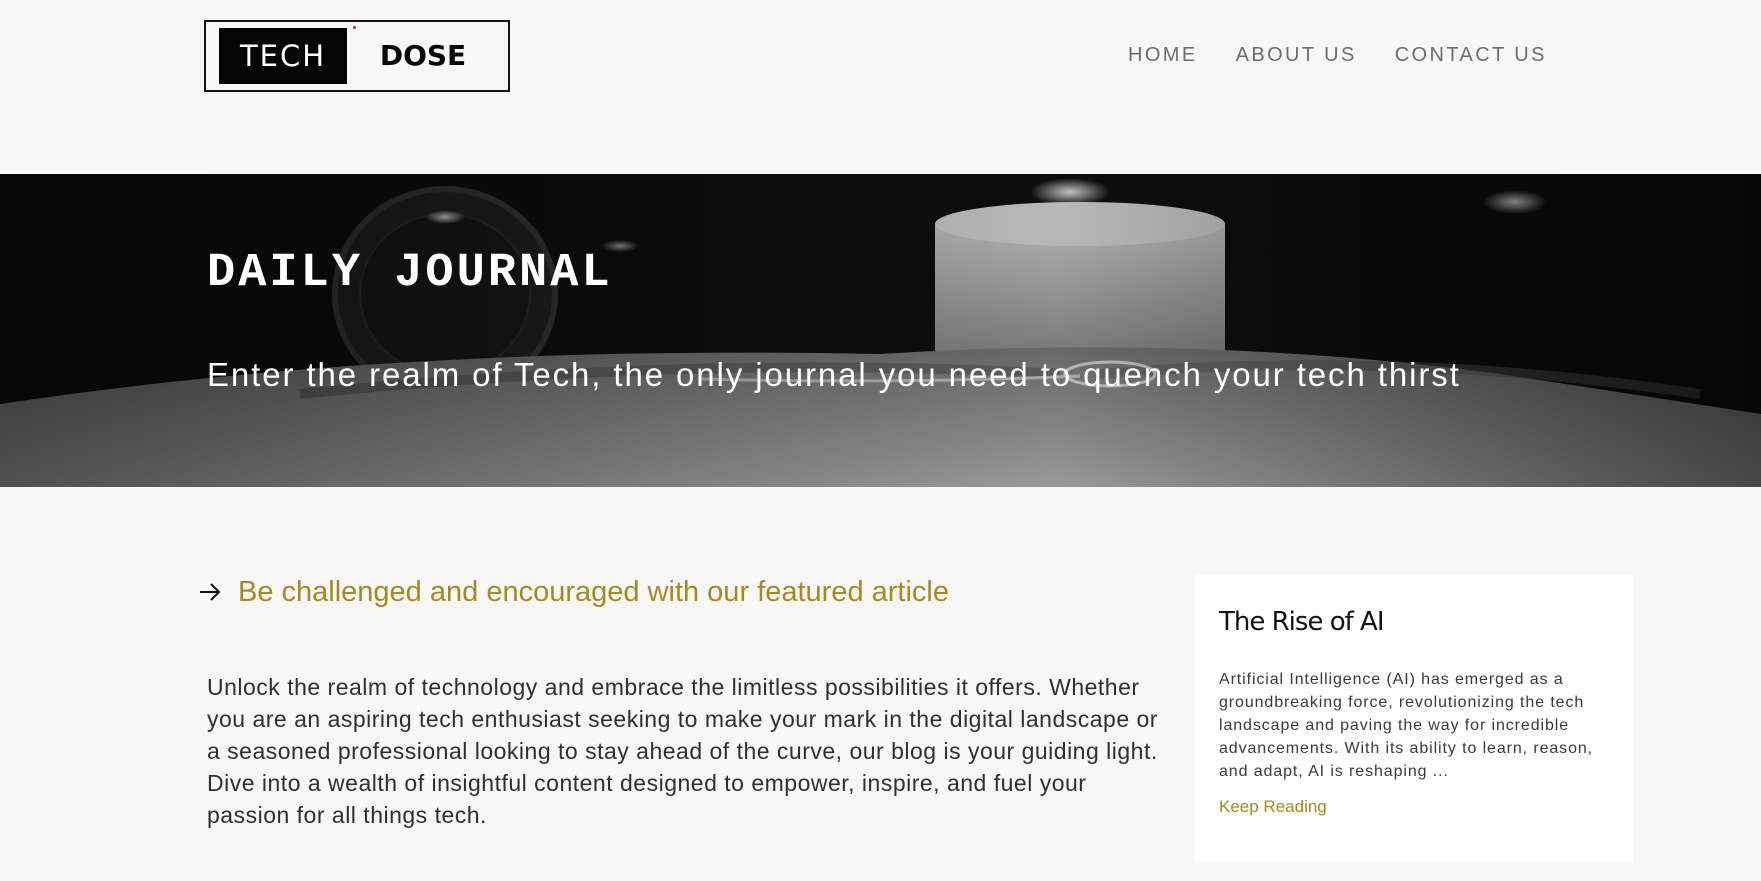 The image size is (1761, 881). I want to click on nav-item-contact-us: CONTACT US, so click(1471, 55).